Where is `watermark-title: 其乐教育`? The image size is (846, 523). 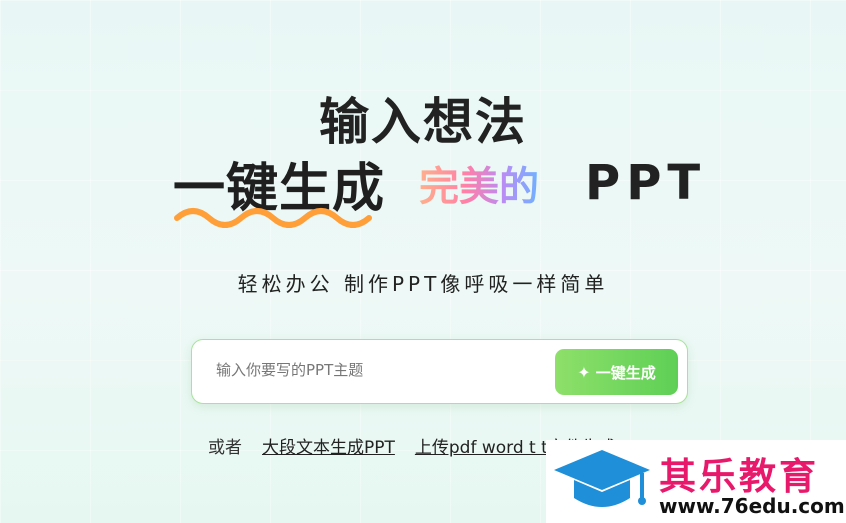 watermark-title: 其乐教育 is located at coordinates (739, 476).